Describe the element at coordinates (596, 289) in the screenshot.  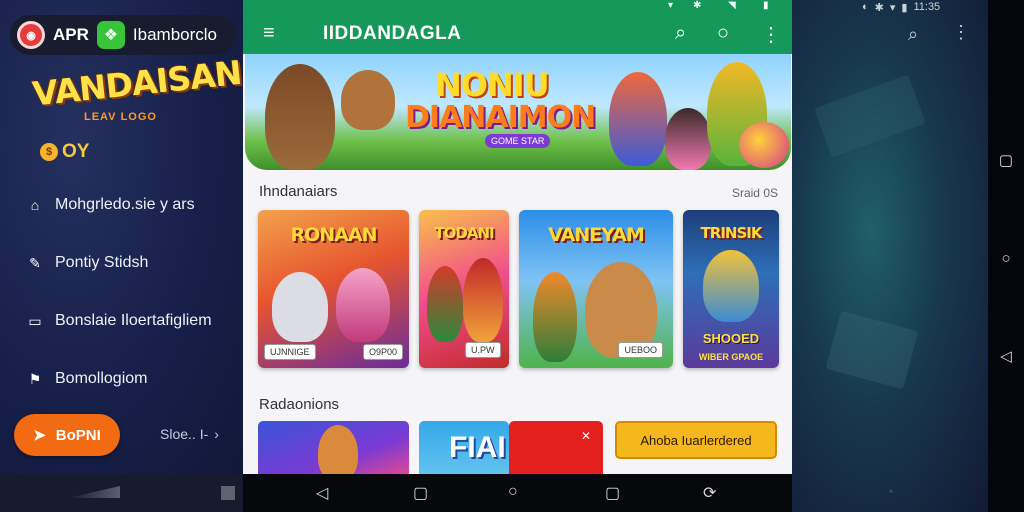
I see `game-card-3: VANEYAM UEBOO` at that location.